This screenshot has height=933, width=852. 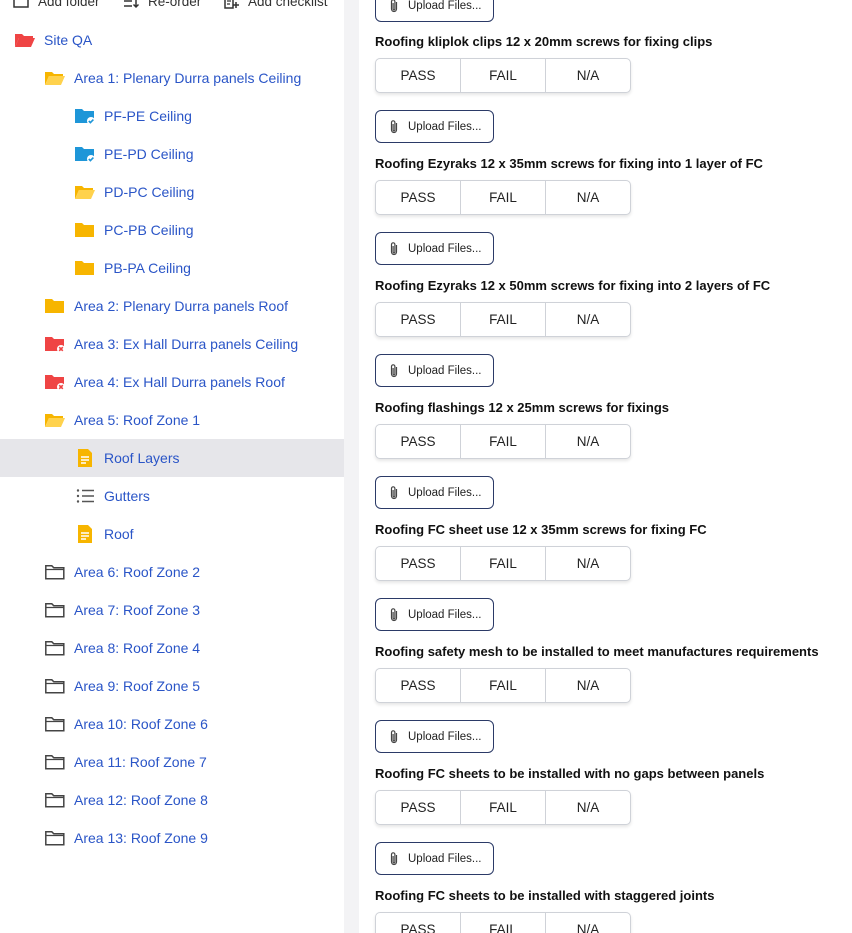 What do you see at coordinates (149, 154) in the screenshot?
I see `tree-item-label: PE-PD Ceiling` at bounding box center [149, 154].